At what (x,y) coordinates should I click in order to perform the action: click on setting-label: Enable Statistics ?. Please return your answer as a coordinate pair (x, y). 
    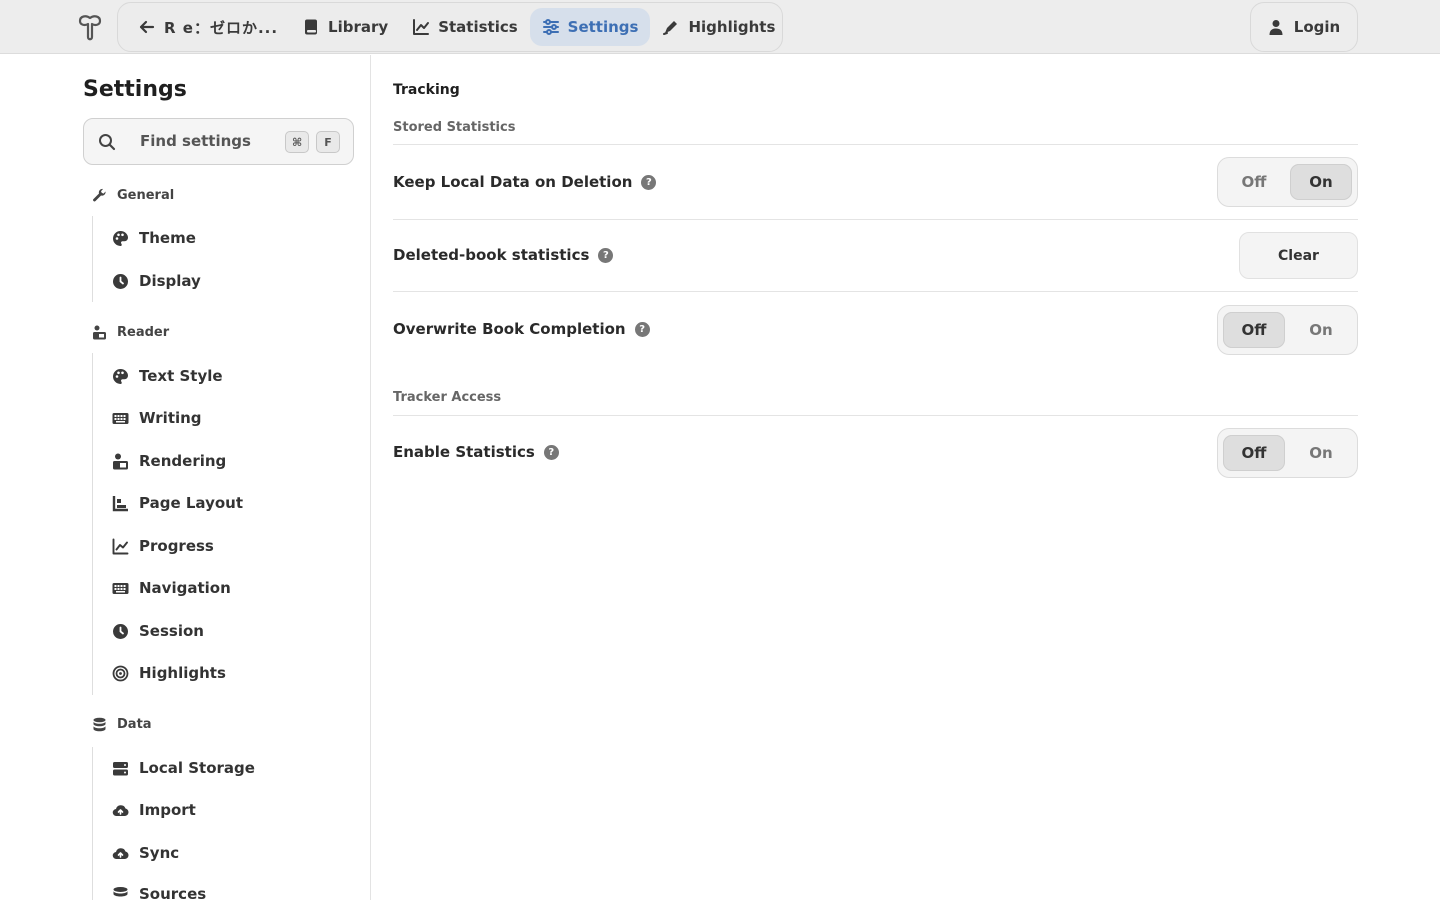
    Looking at the image, I should click on (476, 452).